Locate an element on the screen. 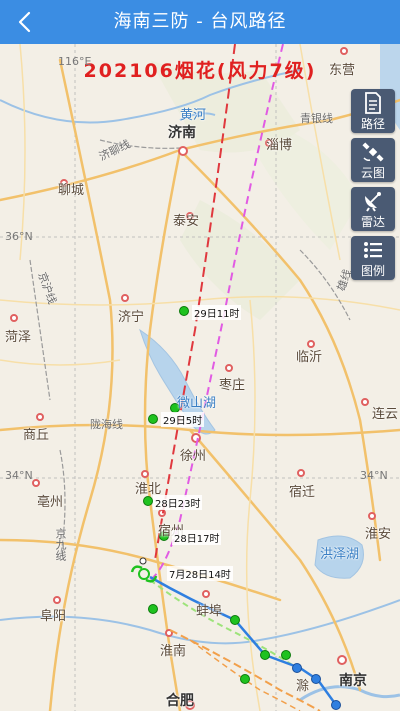  place-suqian: 宿迁 is located at coordinates (302, 492).